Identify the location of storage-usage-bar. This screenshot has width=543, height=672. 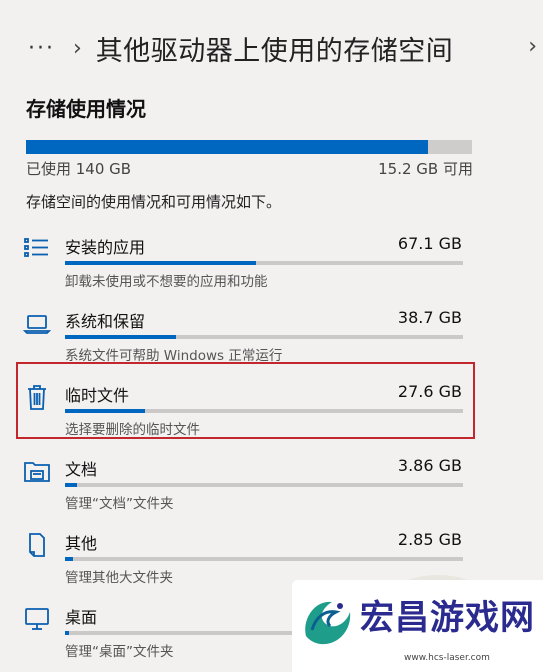
(249, 147).